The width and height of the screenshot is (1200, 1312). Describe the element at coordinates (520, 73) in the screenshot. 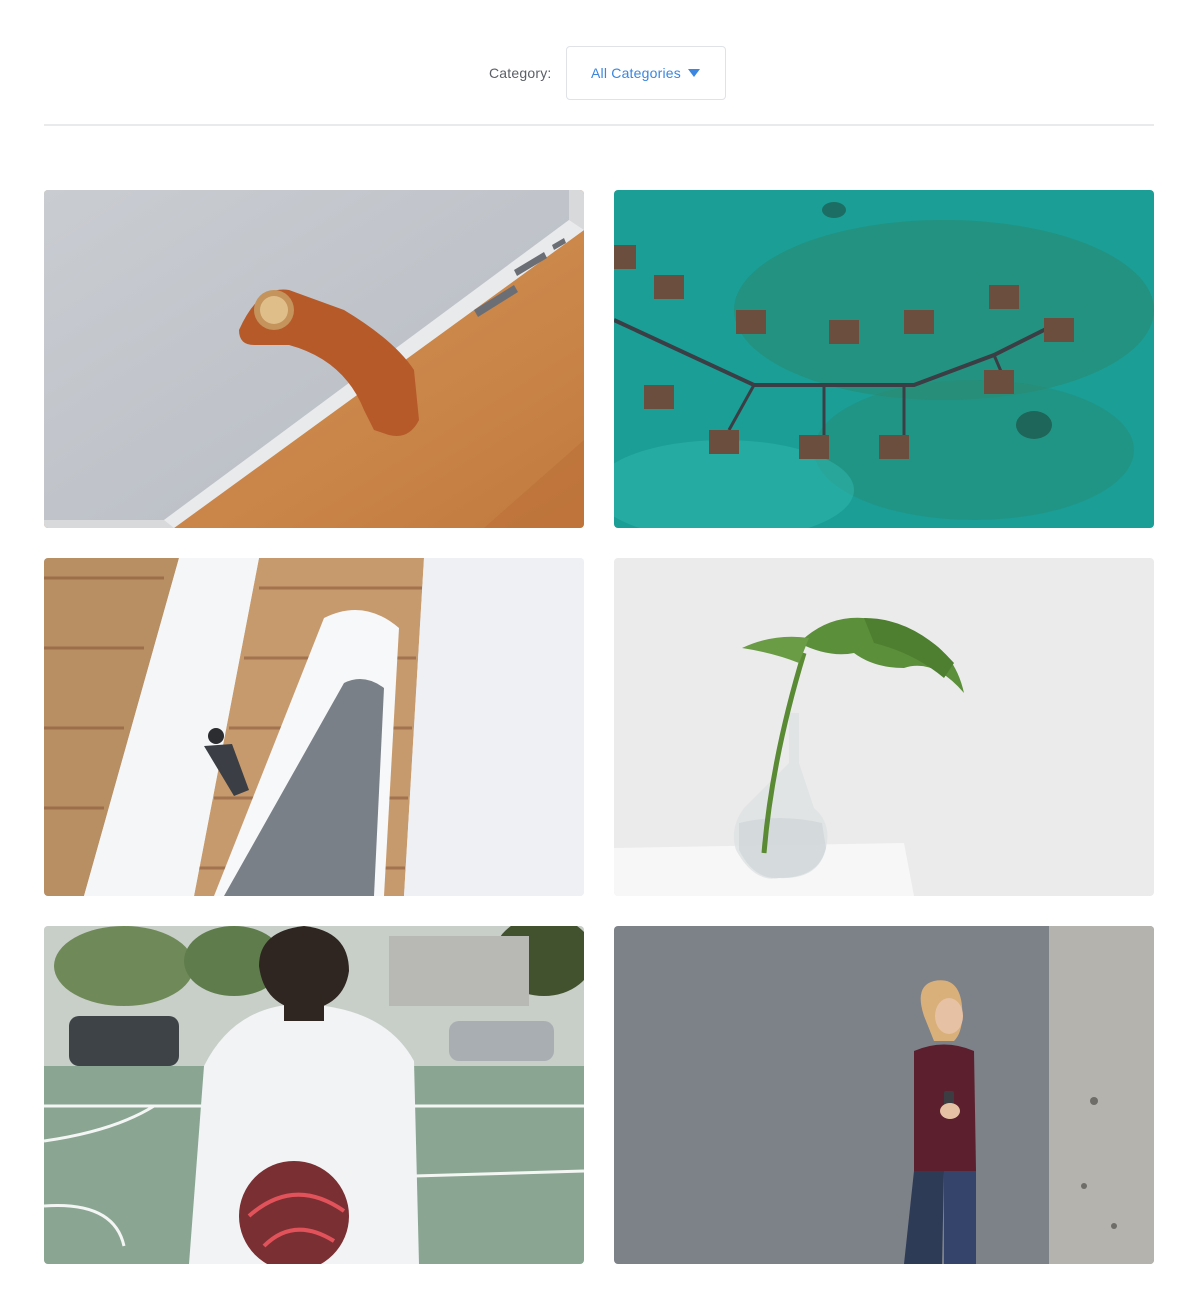

I see `category-label: Category:` at that location.